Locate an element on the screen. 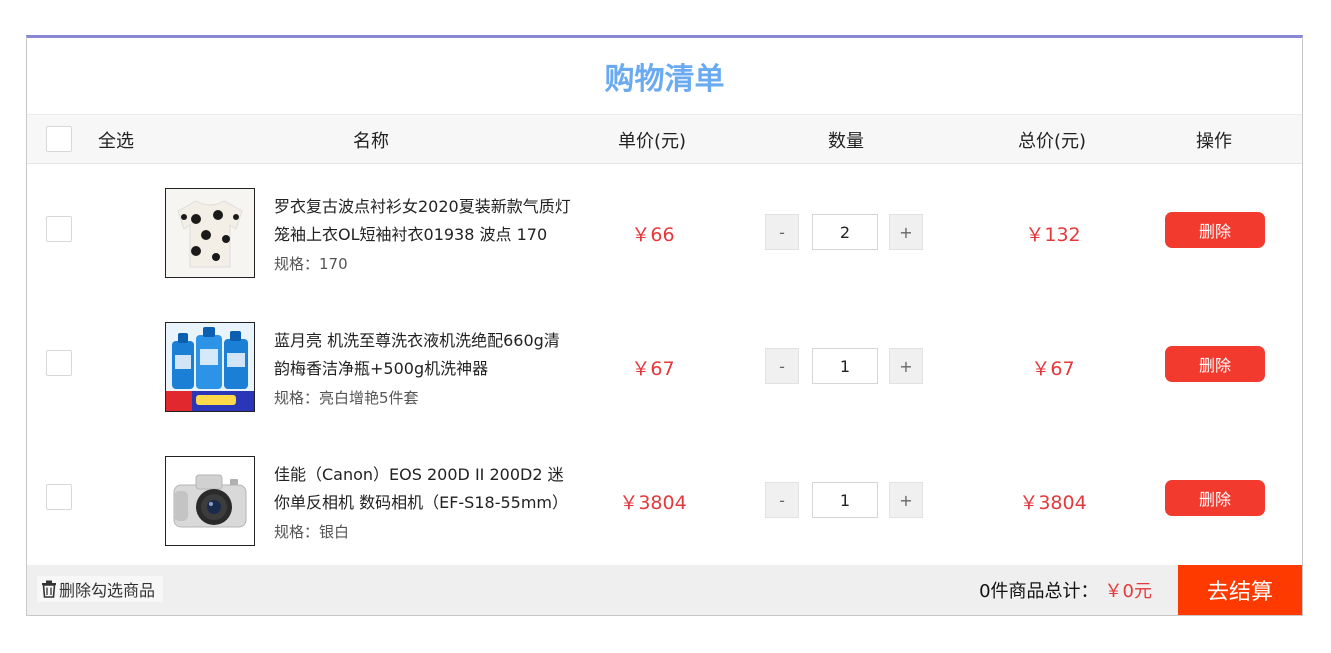 The image size is (1331, 653). product-spec: 规格：亮白增艳5件套 is located at coordinates (346, 398).